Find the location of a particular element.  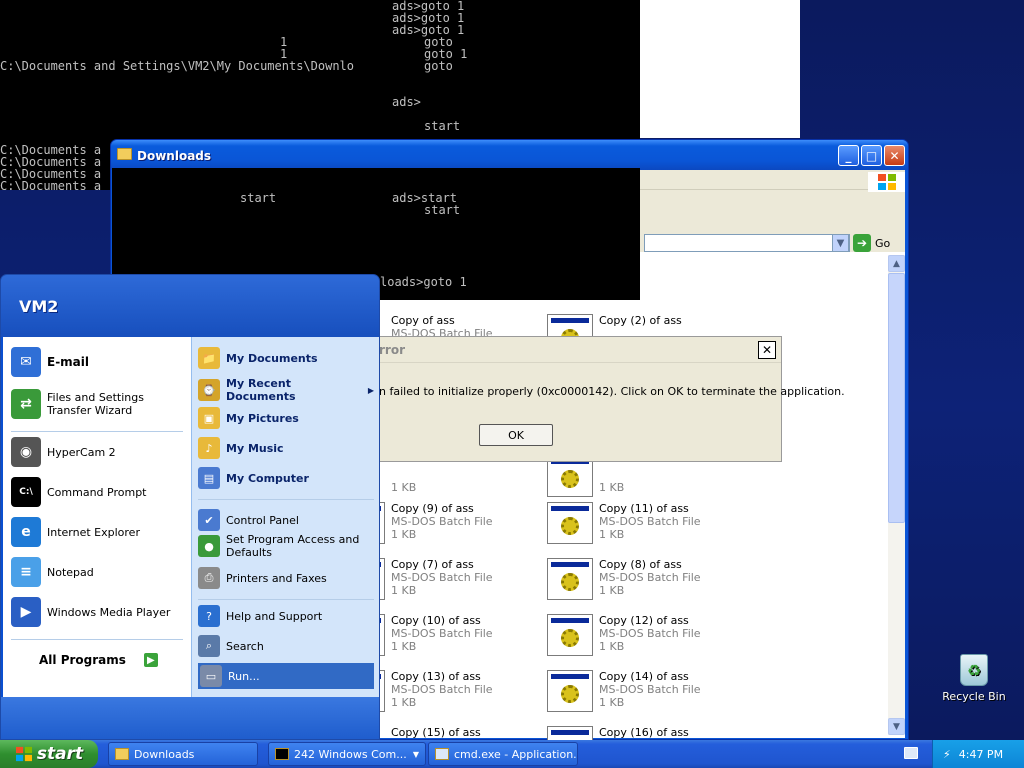

file-name: Copy (7) of ass is located at coordinates (432, 564).